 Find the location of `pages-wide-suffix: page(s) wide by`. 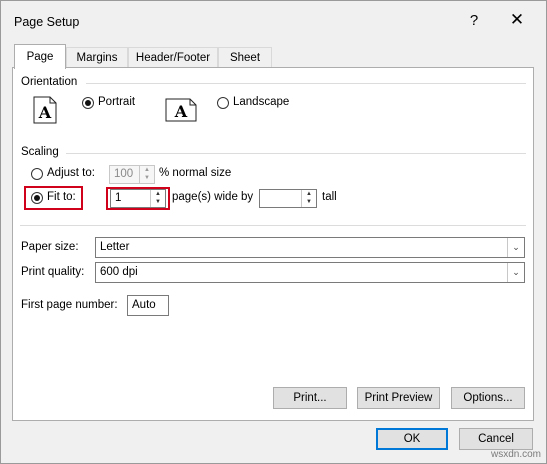

pages-wide-suffix: page(s) wide by is located at coordinates (213, 197).